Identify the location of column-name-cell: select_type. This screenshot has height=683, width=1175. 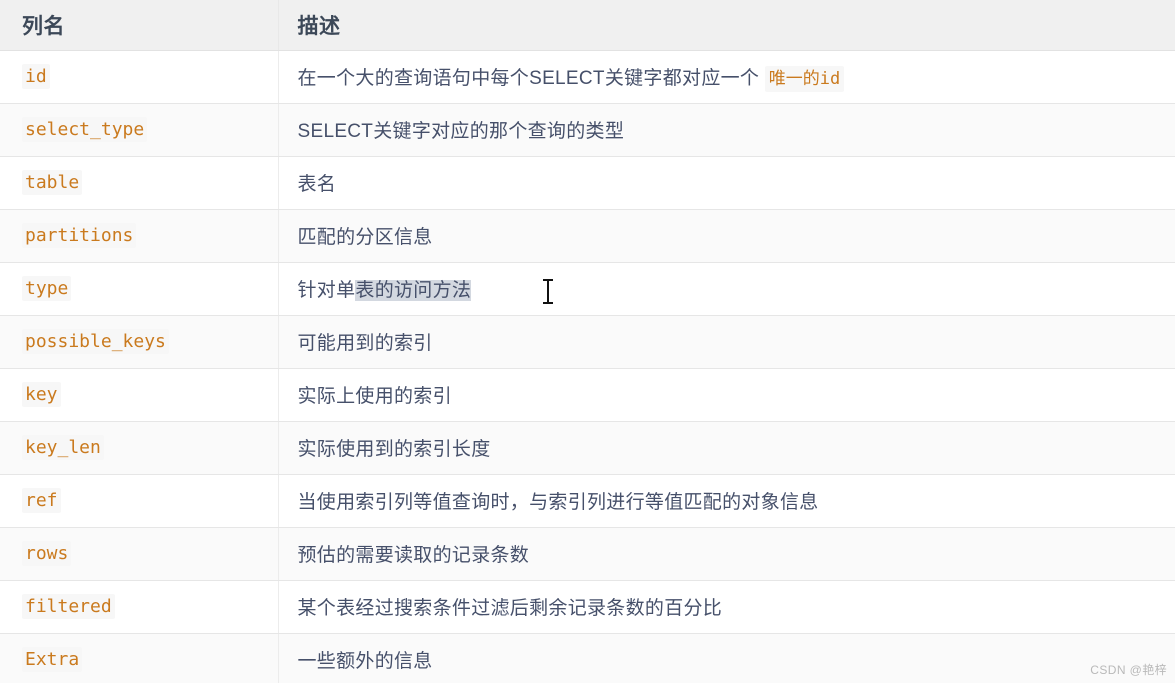
(139, 130).